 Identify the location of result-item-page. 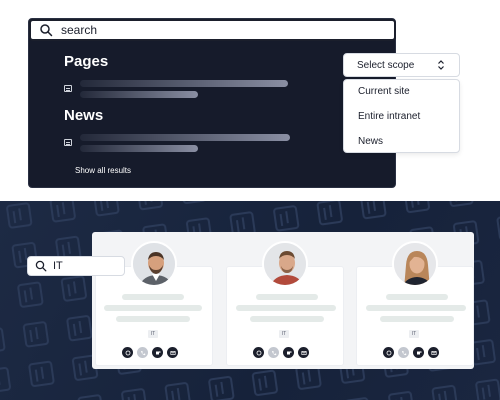
(68, 88).